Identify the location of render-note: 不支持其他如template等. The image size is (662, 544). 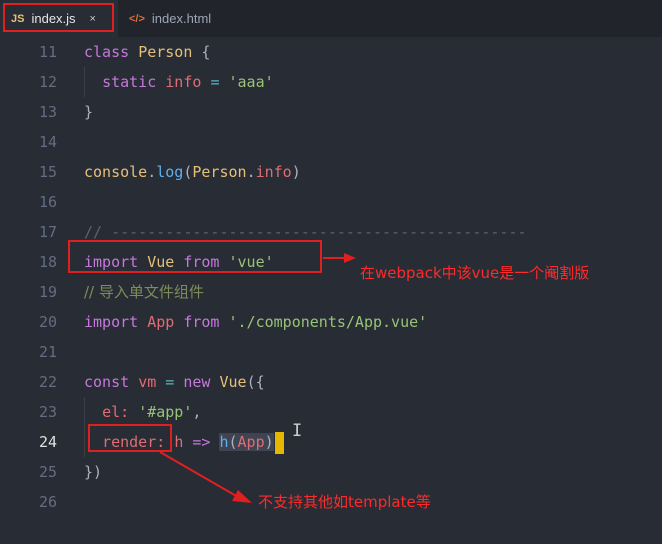
(344, 502).